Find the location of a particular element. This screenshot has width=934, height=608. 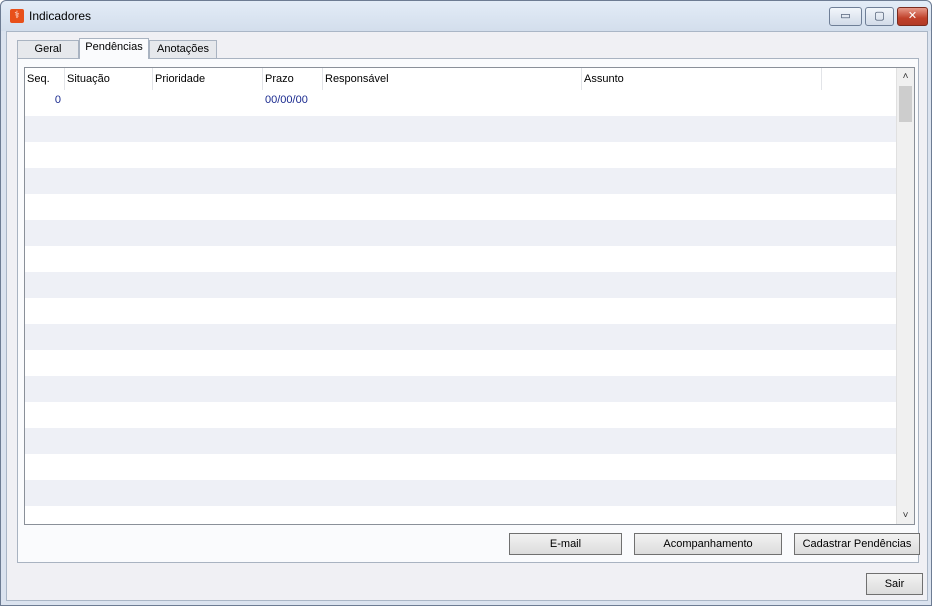

column-header-seq: Seq. is located at coordinates (45, 79).